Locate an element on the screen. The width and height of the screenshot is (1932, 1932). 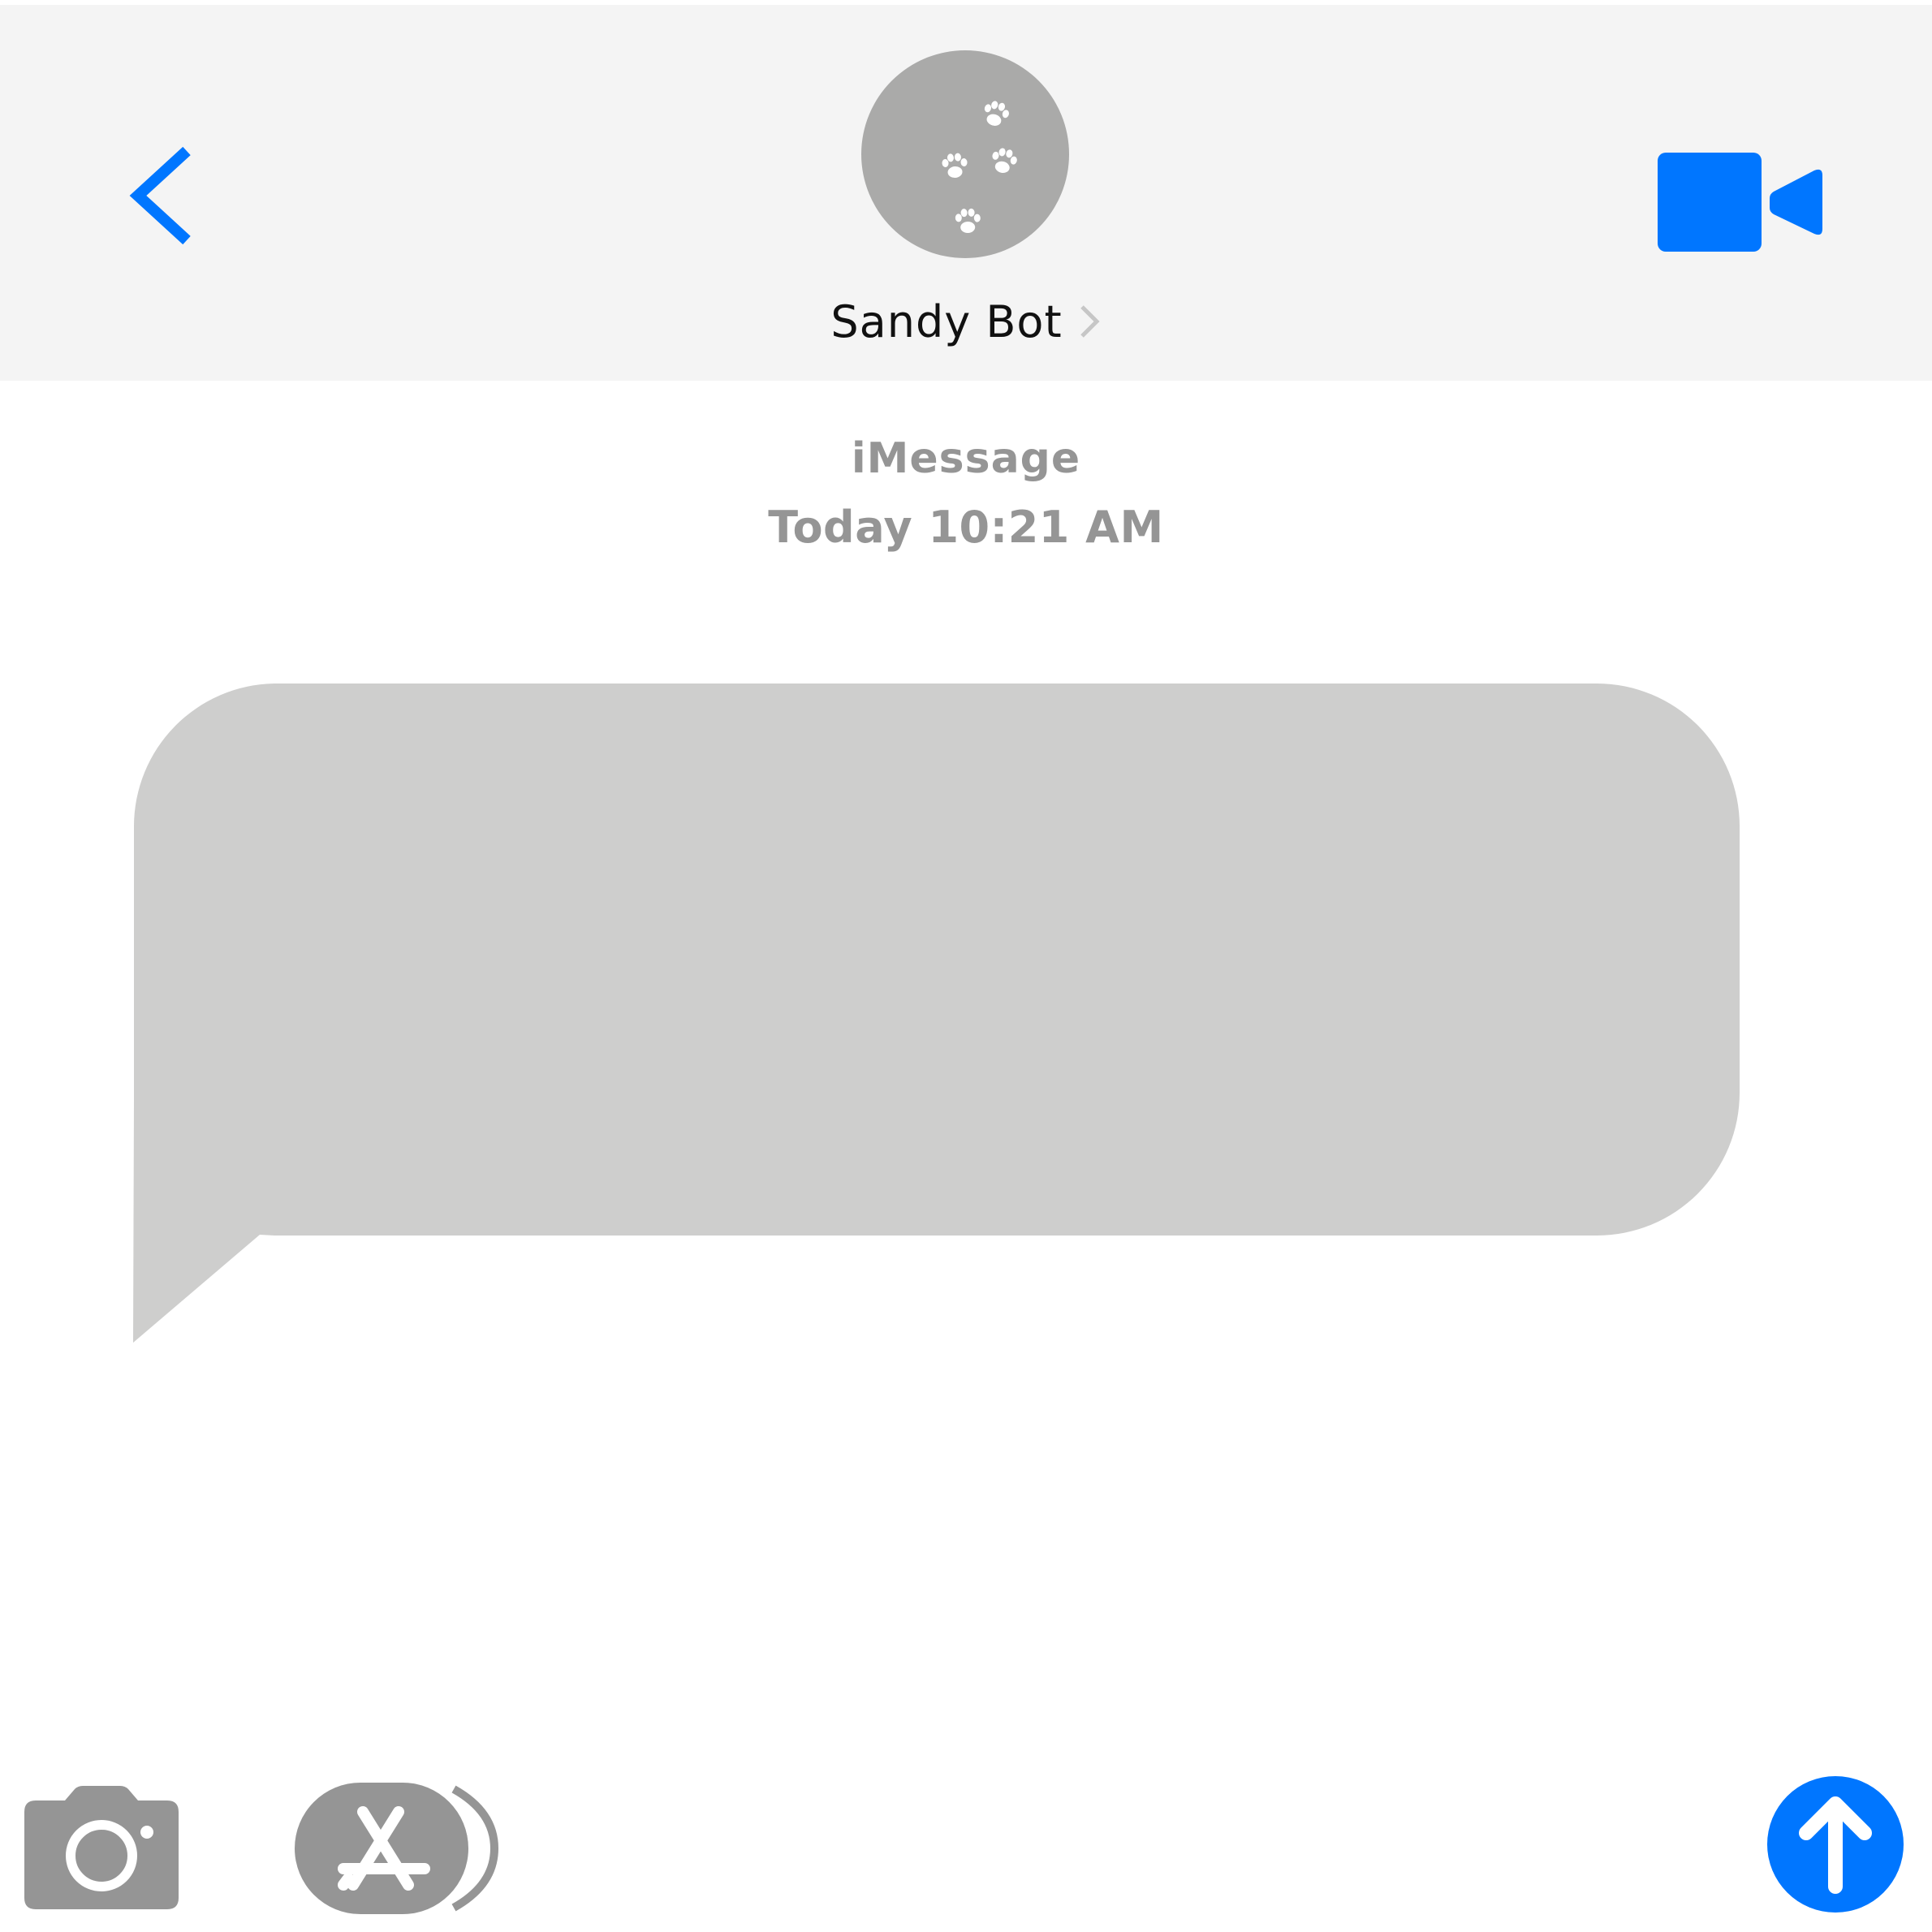
message-timestamp: Today 10:21 AM is located at coordinates (966, 527).